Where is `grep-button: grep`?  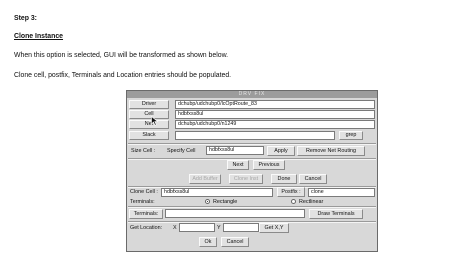 grep-button: grep is located at coordinates (351, 135).